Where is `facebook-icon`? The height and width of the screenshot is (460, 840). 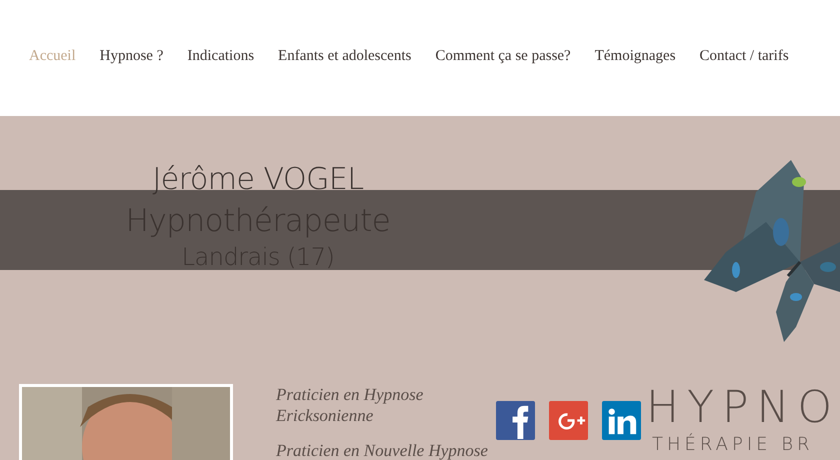 facebook-icon is located at coordinates (515, 420).